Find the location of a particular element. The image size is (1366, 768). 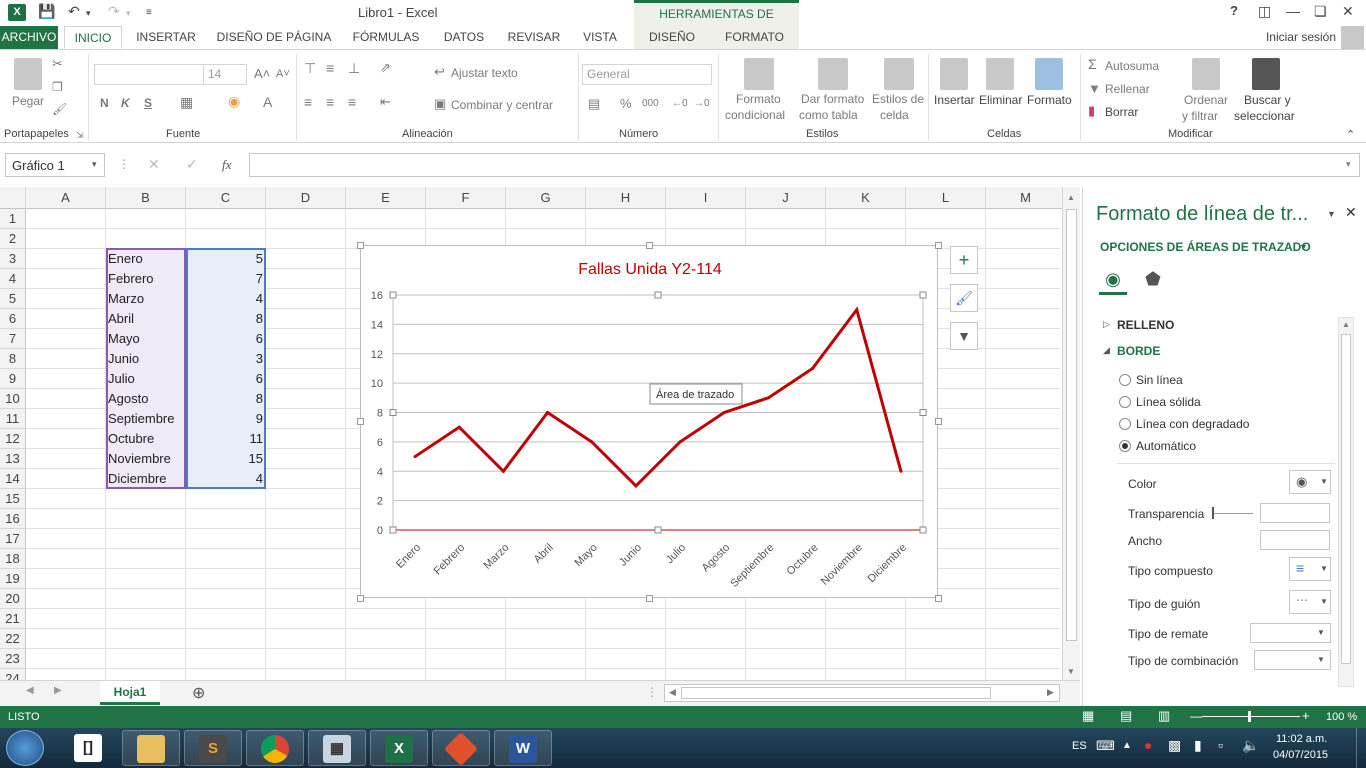

vertical-scrollbar: ▲ ▼ is located at coordinates (1071, 433).